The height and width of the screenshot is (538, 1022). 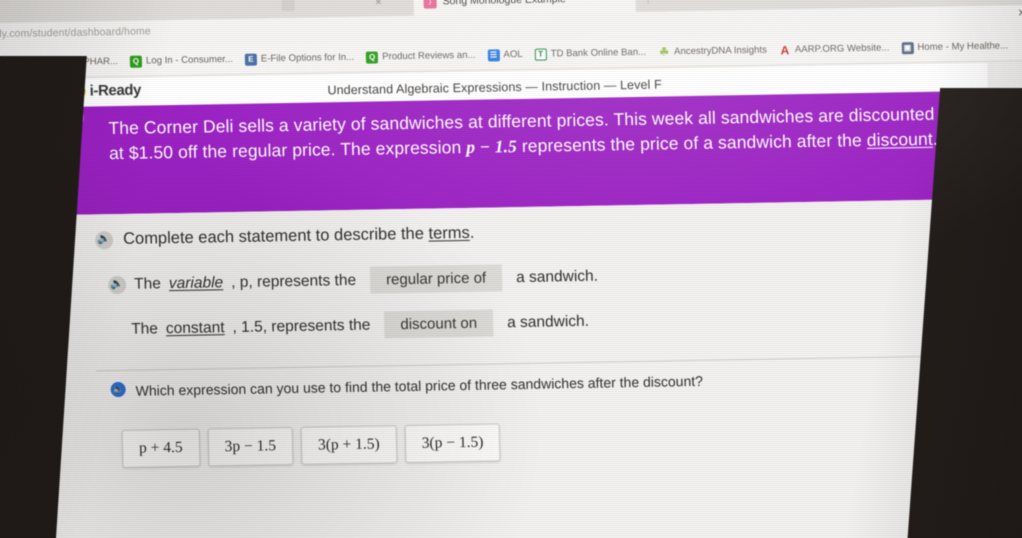 What do you see at coordinates (907, 47) in the screenshot?
I see `healthe-icon: ▣` at bounding box center [907, 47].